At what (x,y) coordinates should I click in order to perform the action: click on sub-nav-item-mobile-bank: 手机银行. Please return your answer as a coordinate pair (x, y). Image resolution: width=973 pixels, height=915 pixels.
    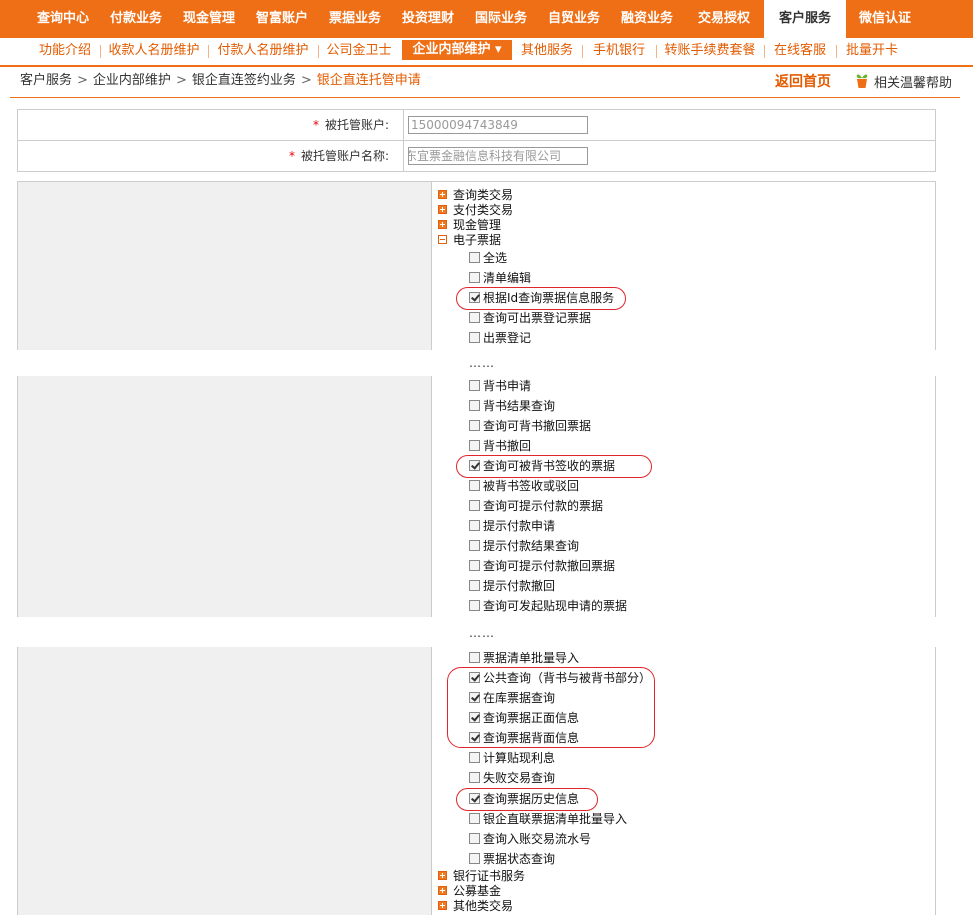
    Looking at the image, I should click on (619, 51).